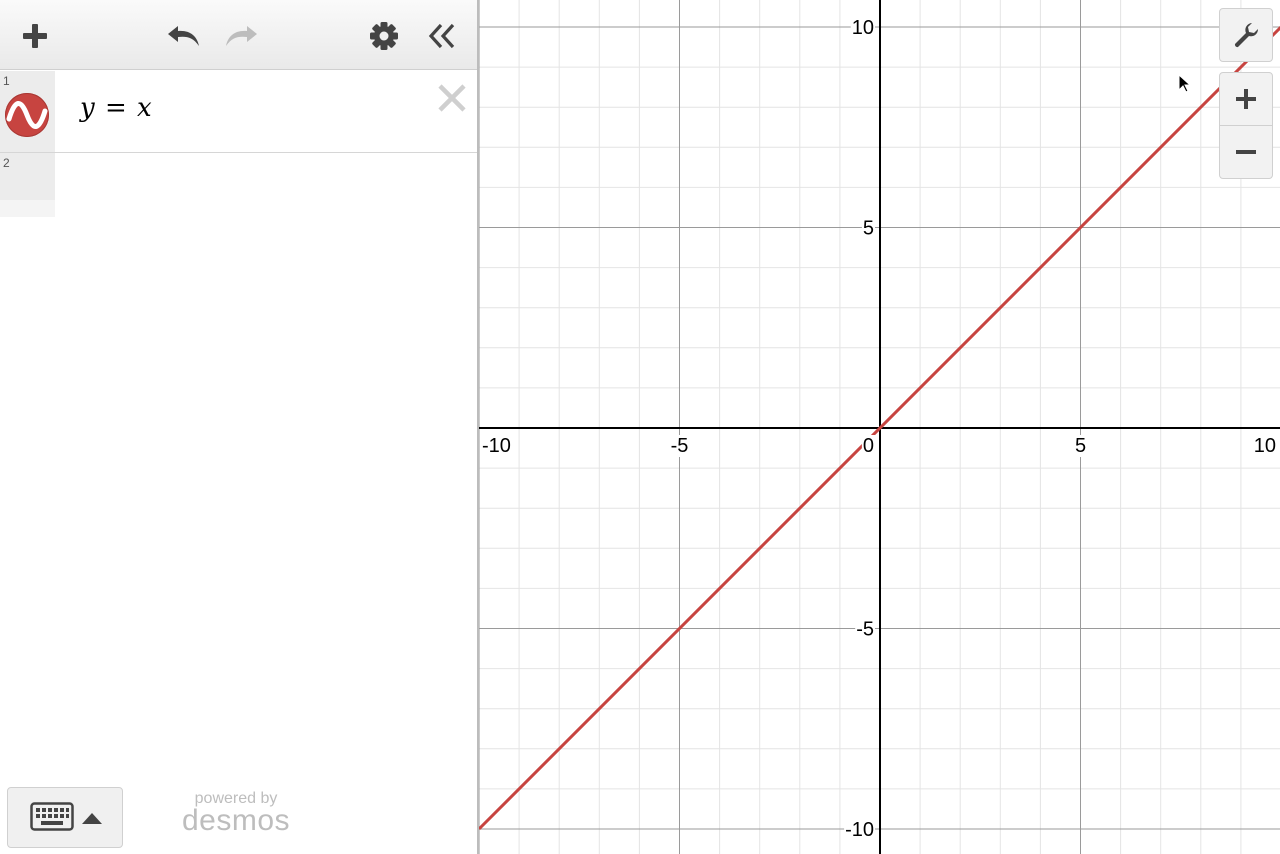 The width and height of the screenshot is (1280, 854). What do you see at coordinates (6, 163) in the screenshot?
I see `expression-index: 2` at bounding box center [6, 163].